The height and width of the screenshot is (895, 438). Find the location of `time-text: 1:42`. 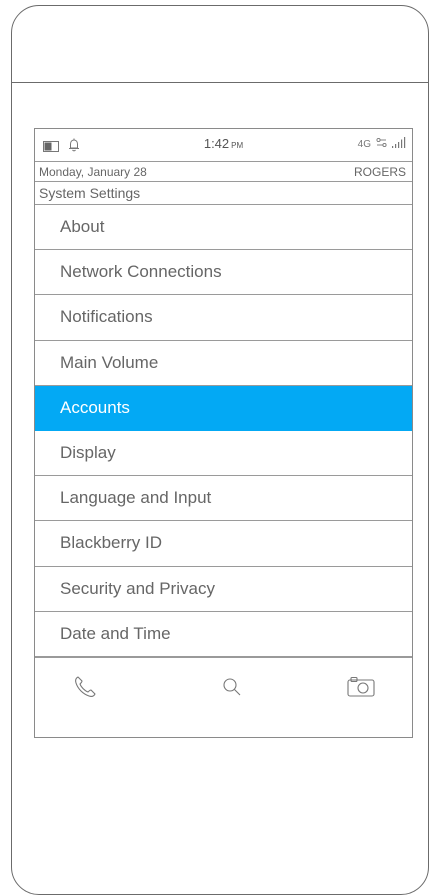

time-text: 1:42 is located at coordinates (216, 143).